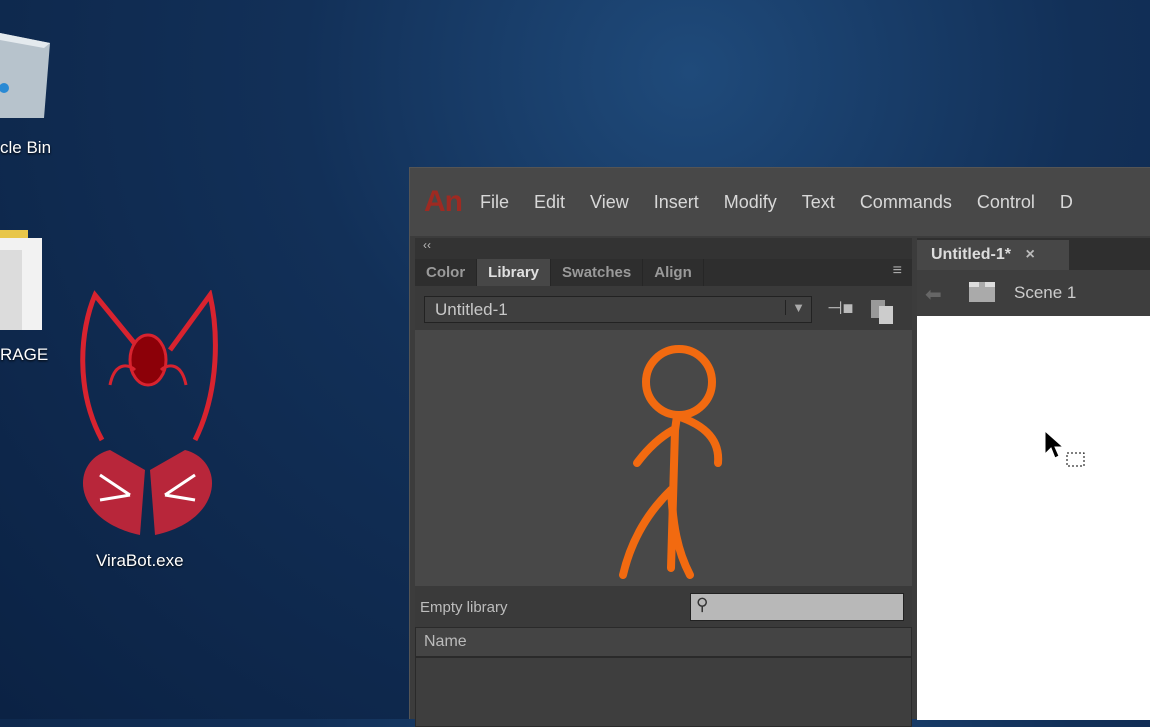 This screenshot has width=1150, height=727. Describe the element at coordinates (676, 202) in the screenshot. I see `menu-insert: Insert` at that location.